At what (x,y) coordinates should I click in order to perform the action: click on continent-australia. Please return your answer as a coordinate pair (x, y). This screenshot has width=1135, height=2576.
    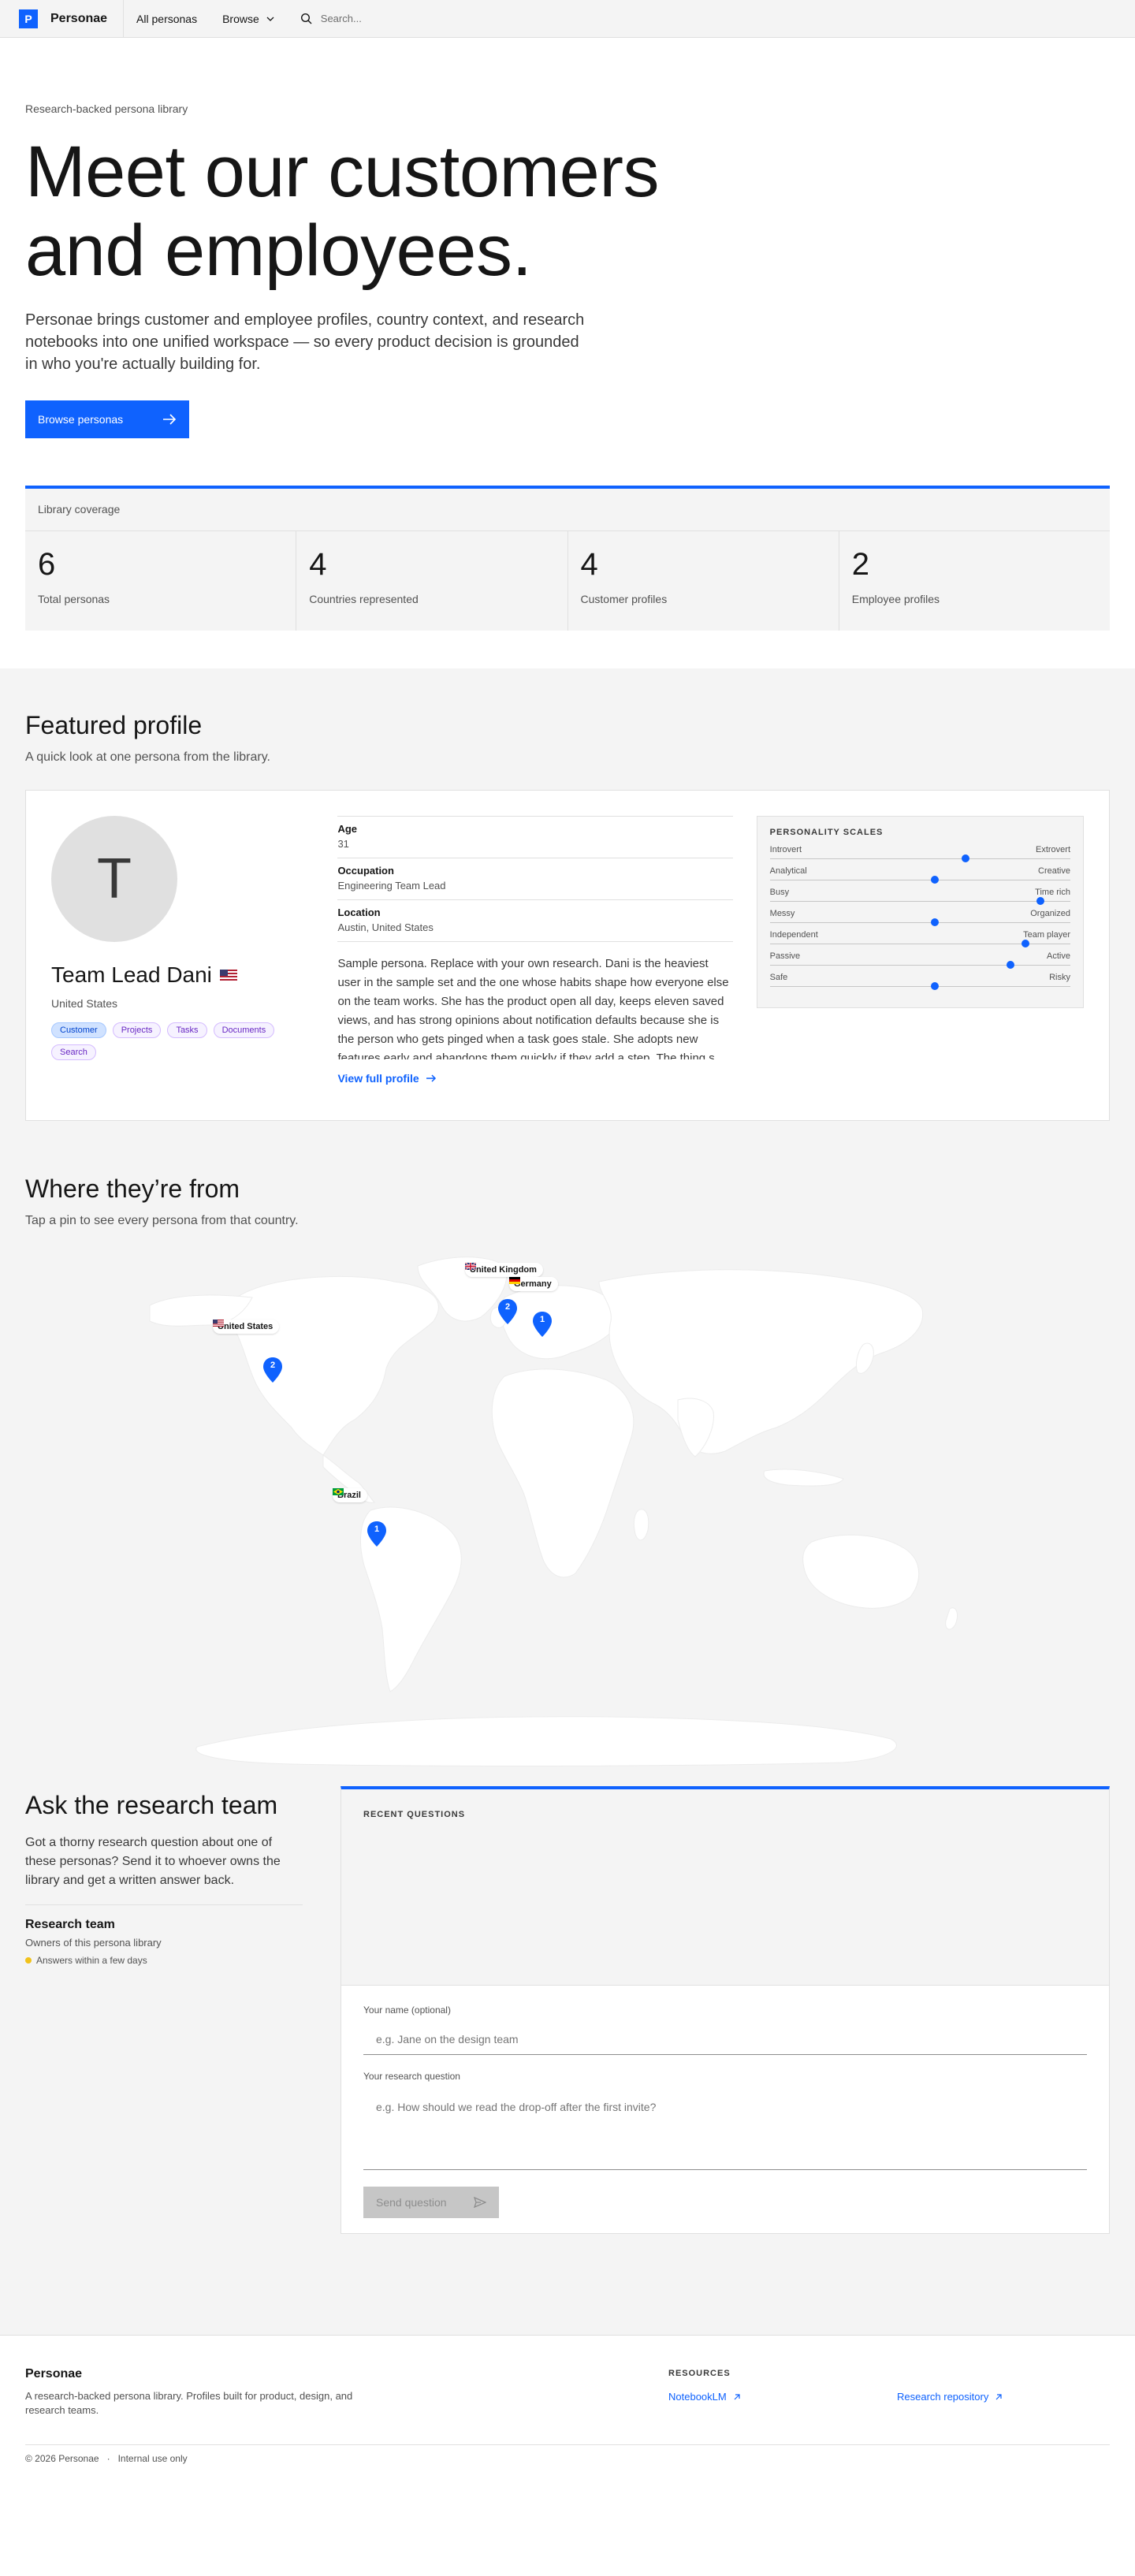
    Looking at the image, I should click on (861, 1571).